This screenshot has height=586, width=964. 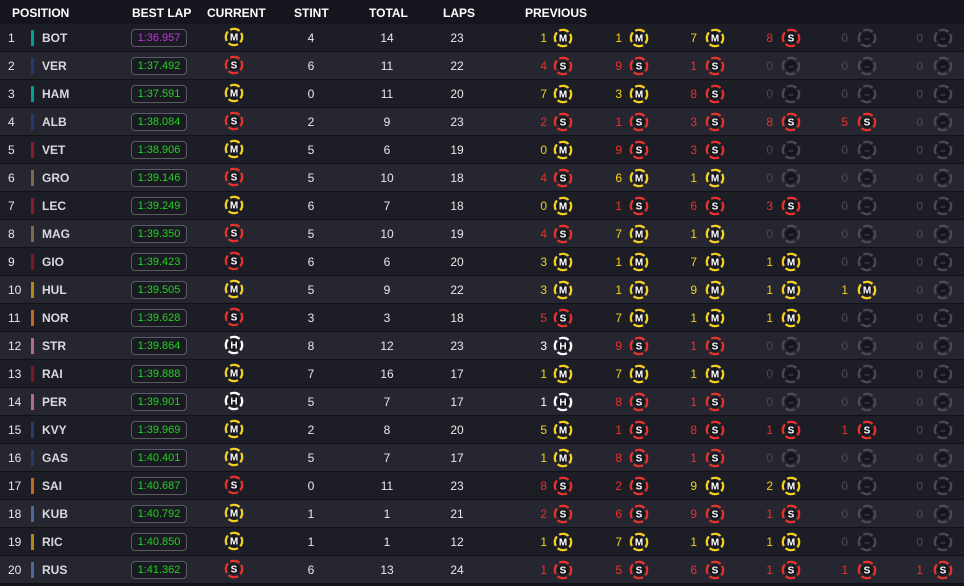 What do you see at coordinates (457, 402) in the screenshot?
I see `laps-value: 17` at bounding box center [457, 402].